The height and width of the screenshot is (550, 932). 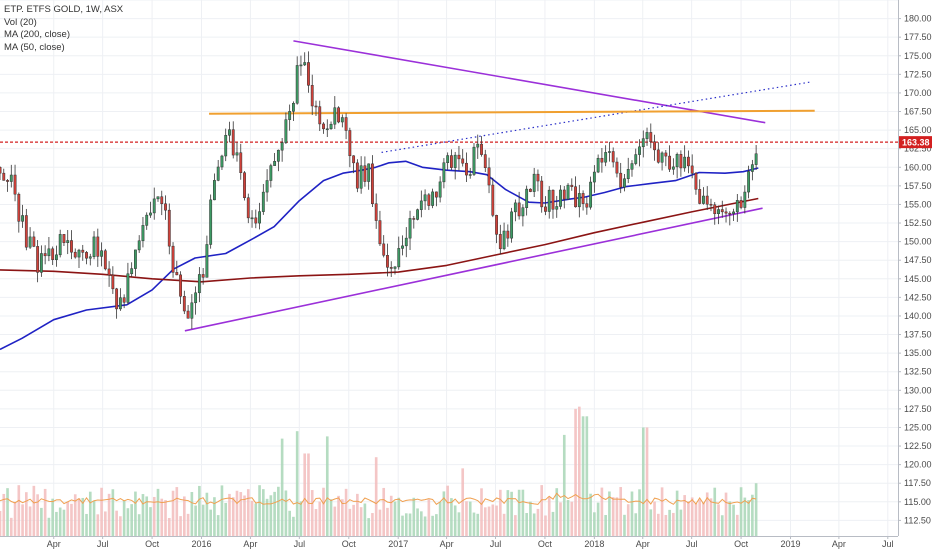 I want to click on price-tick-label: 152.50, so click(x=918, y=223).